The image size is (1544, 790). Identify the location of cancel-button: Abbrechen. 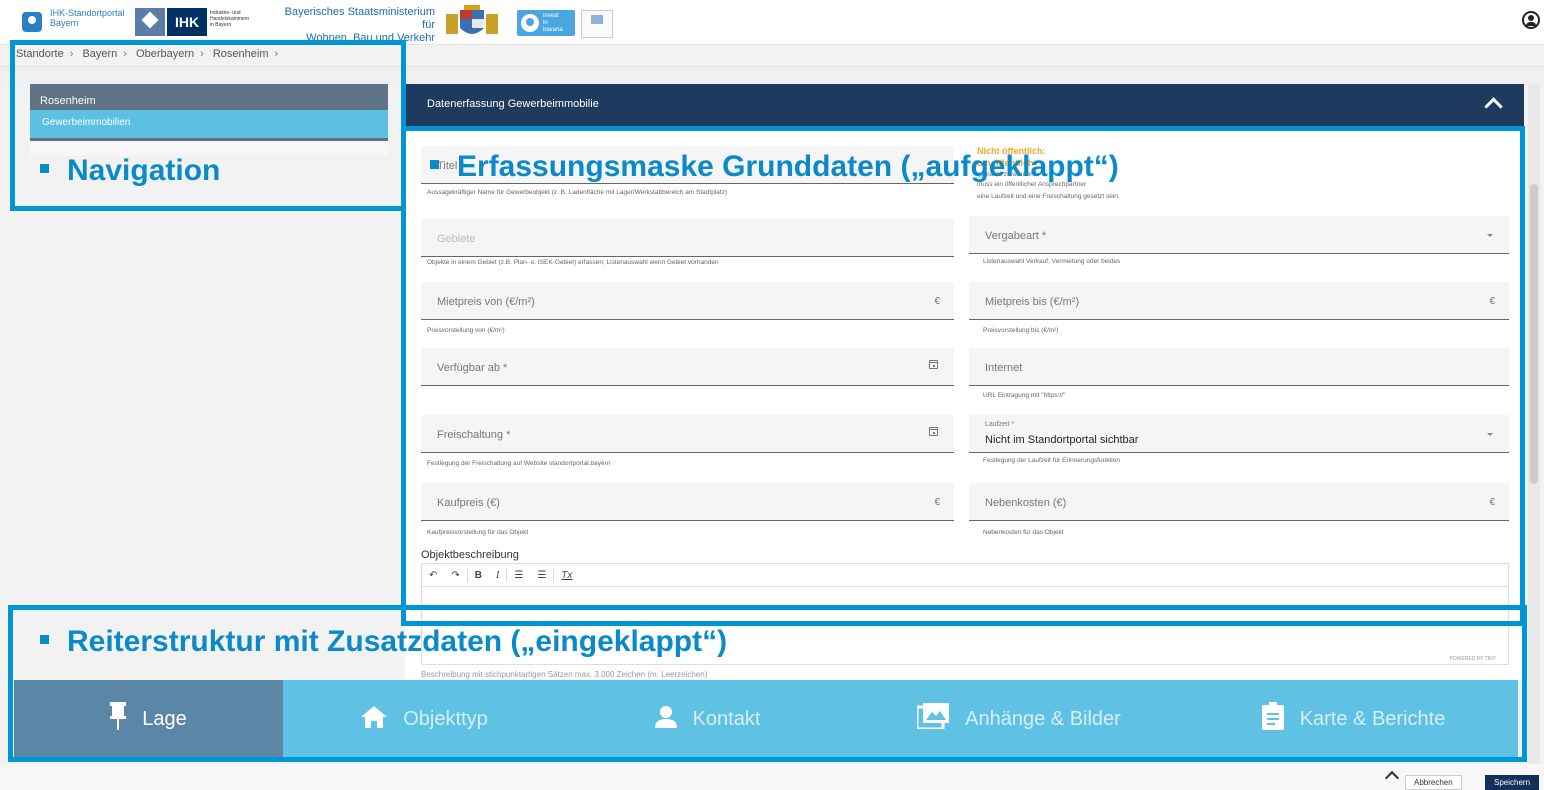
(1433, 782).